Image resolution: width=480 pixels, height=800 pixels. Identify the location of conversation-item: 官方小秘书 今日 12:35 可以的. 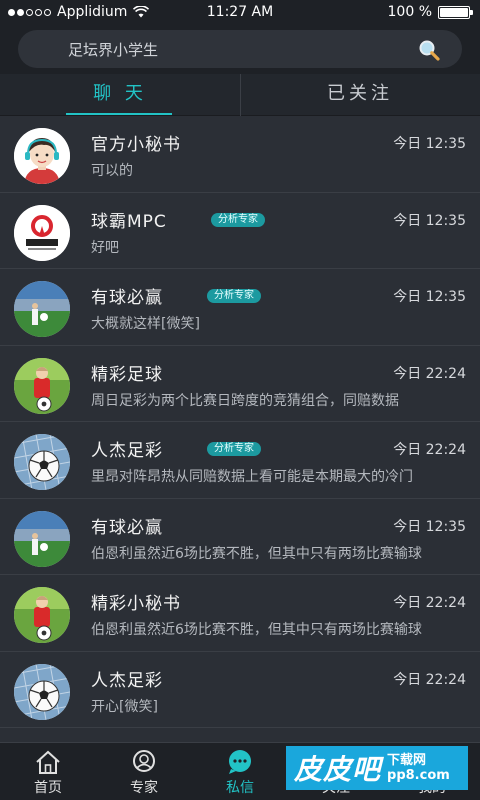
(240, 154).